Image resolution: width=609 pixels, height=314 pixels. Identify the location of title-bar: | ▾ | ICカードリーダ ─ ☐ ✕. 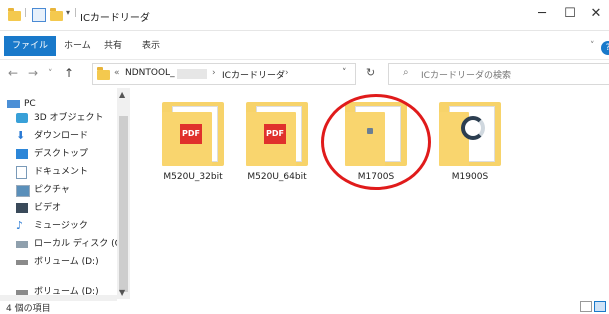
(304, 15).